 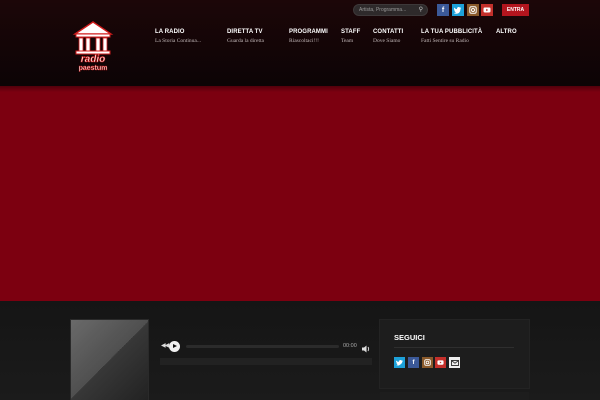 What do you see at coordinates (93, 59) in the screenshot?
I see `logo-text-radio: radio` at bounding box center [93, 59].